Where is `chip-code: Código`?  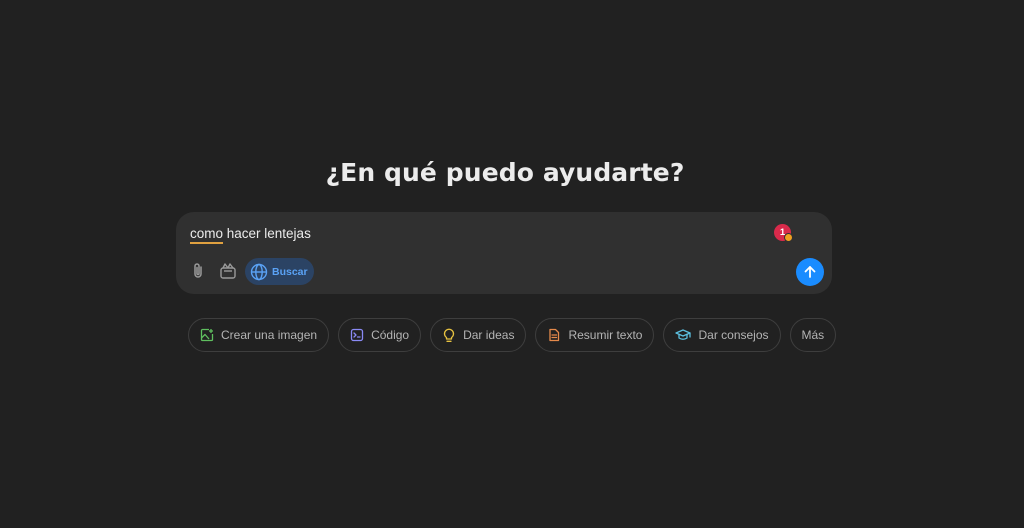
chip-code: Código is located at coordinates (380, 335).